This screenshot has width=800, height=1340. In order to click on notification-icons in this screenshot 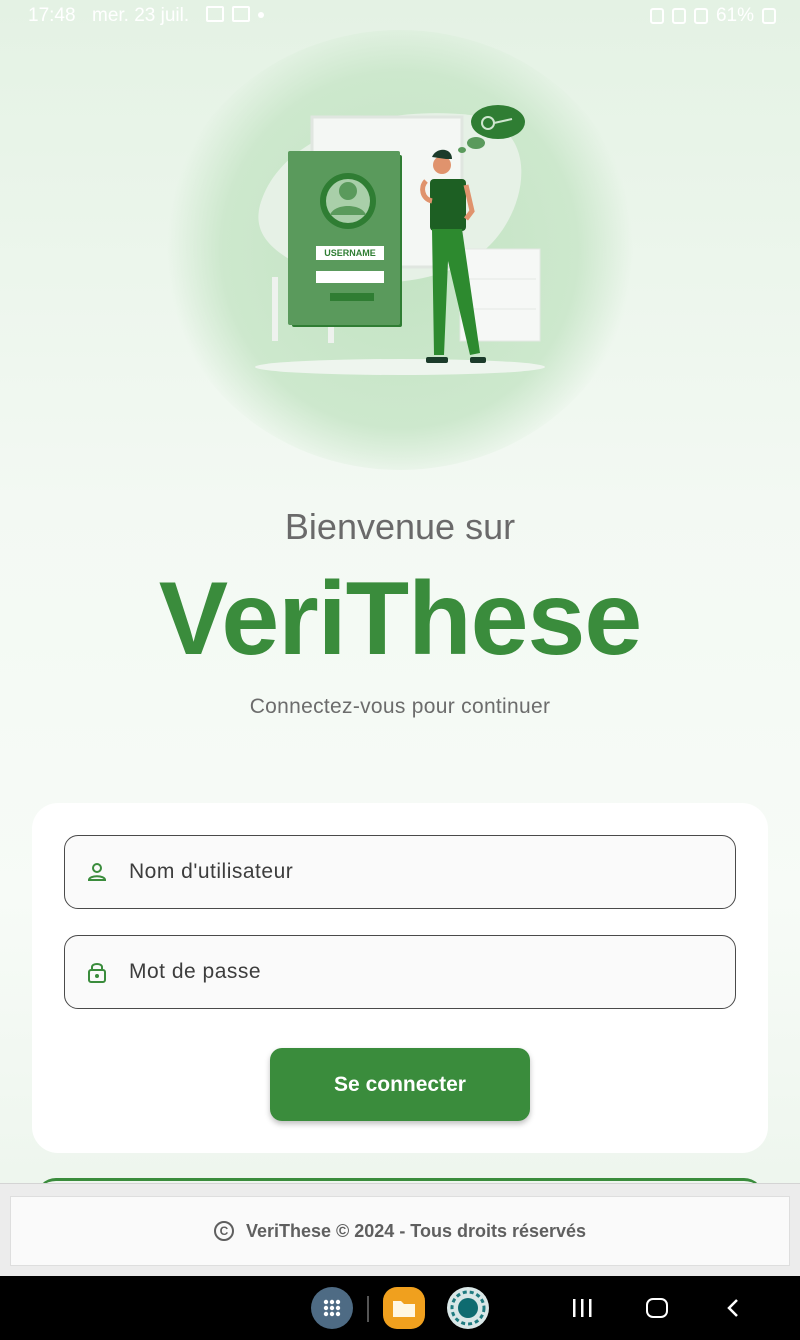, I will do `click(235, 14)`.